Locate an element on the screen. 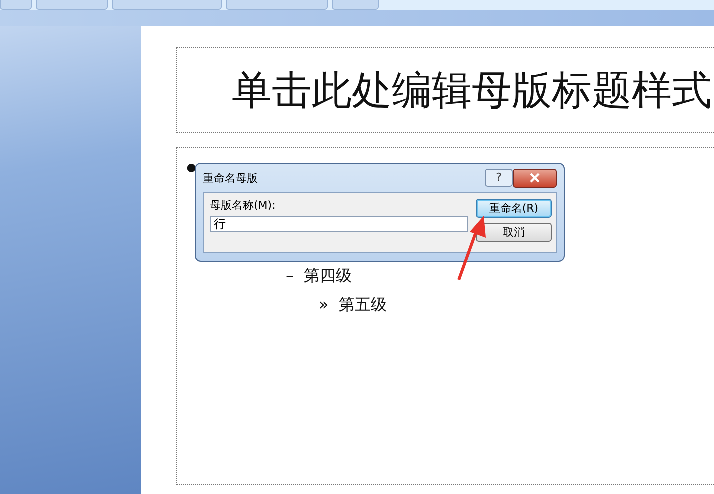 This screenshot has width=714, height=494. dialog-button: 重命名(R) is located at coordinates (514, 208).